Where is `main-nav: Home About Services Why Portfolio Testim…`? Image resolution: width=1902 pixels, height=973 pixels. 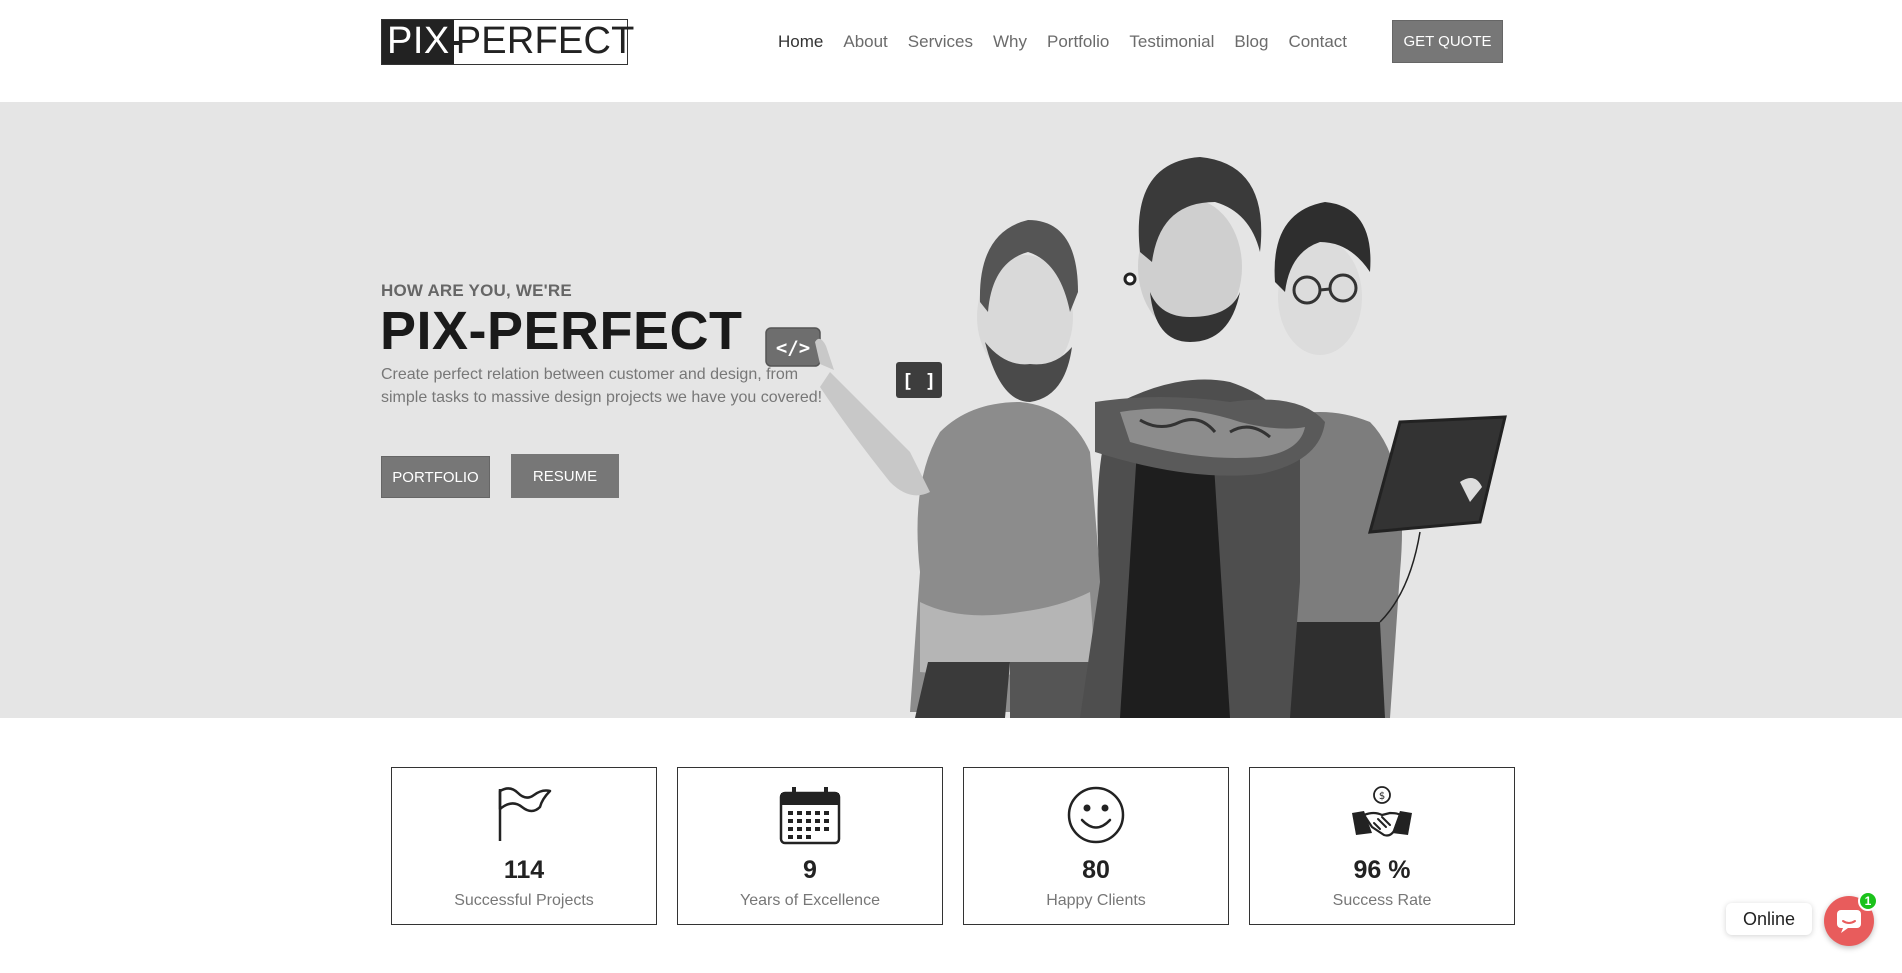 main-nav: Home About Services Why Portfolio Testim… is located at coordinates (1072, 42).